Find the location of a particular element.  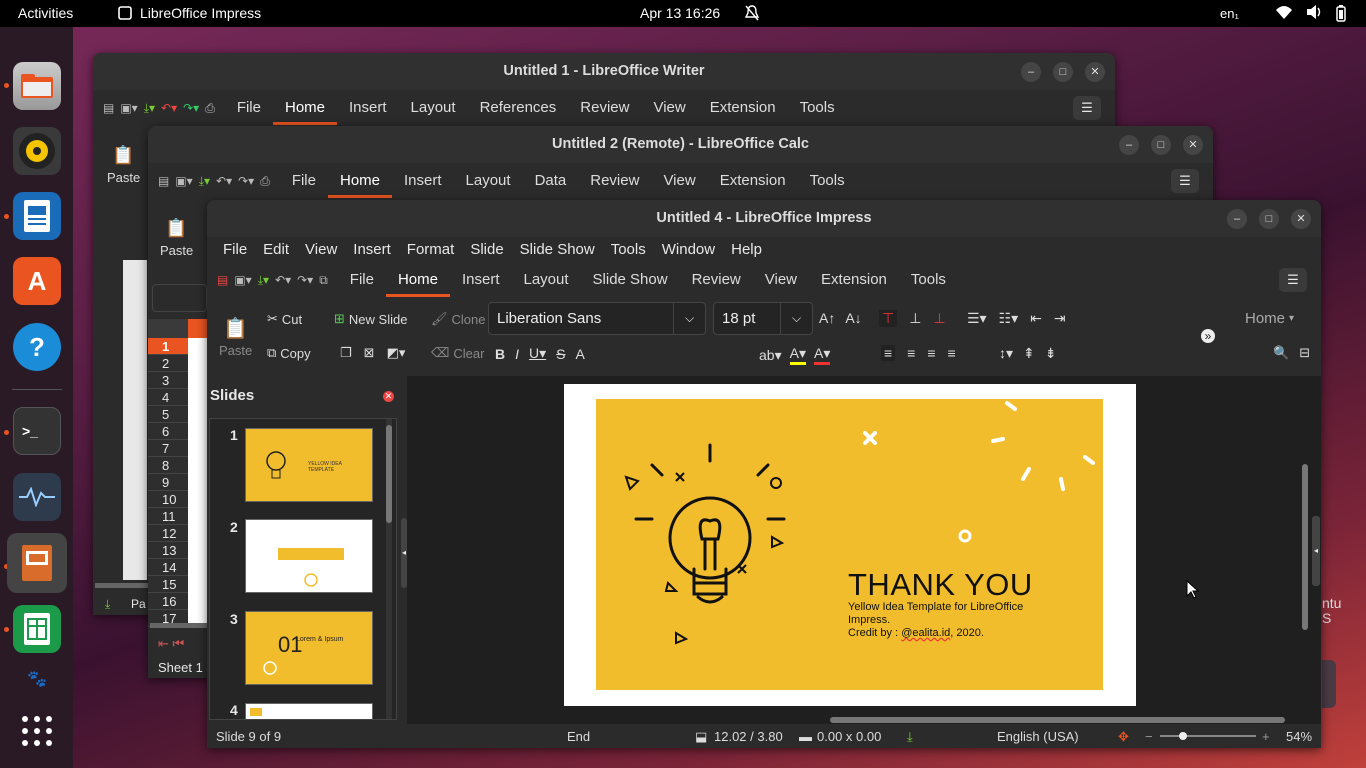

calc-tab-layout: Layout is located at coordinates (488, 181).